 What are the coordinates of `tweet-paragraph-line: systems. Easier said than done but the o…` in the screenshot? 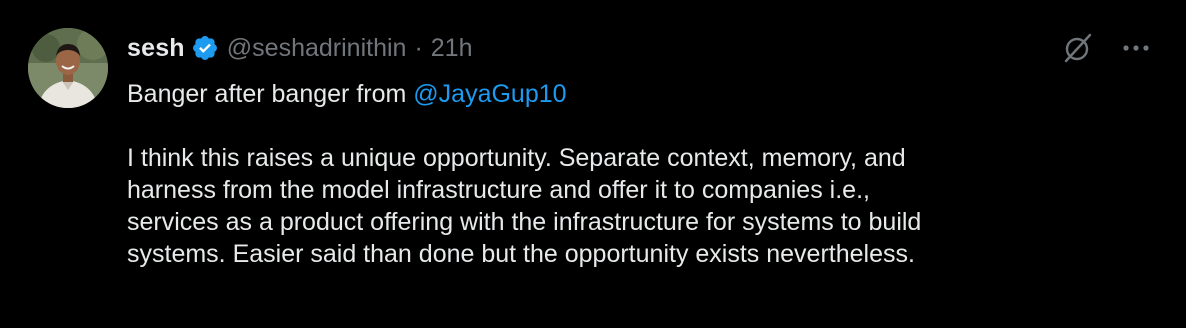 It's located at (521, 254).